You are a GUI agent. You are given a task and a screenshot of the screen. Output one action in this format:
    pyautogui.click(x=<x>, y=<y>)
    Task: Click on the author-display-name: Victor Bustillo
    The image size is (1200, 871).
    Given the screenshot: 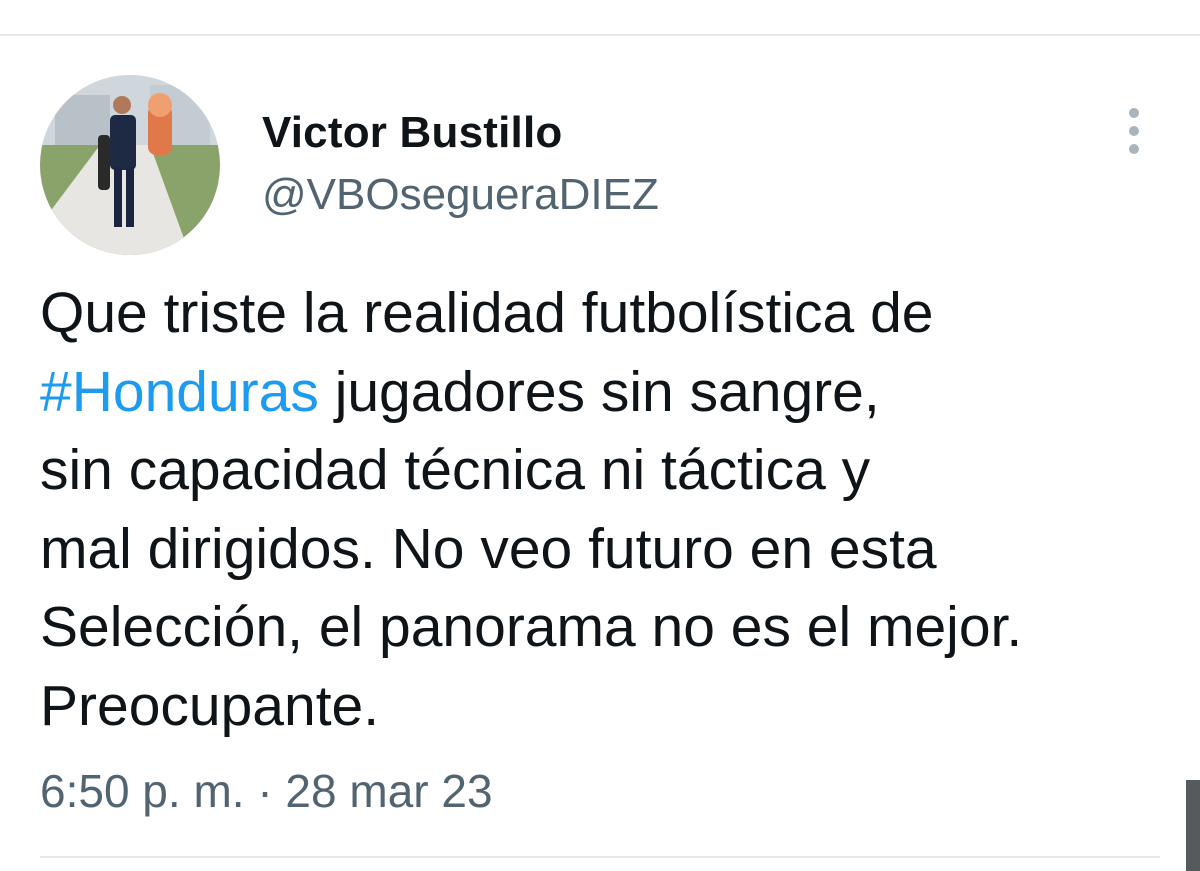 What is the action you would take?
    pyautogui.click(x=412, y=133)
    